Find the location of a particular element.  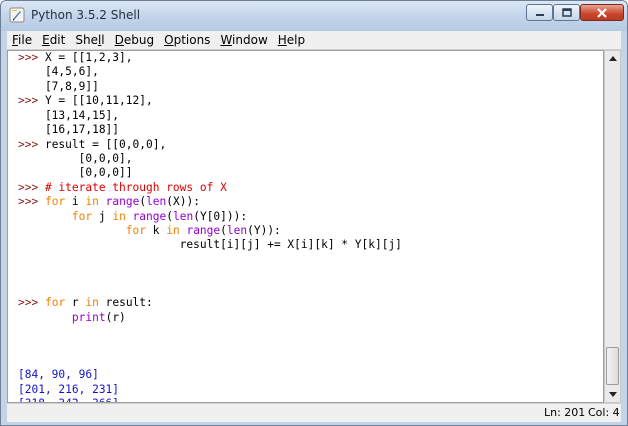

maximize-icon is located at coordinates (566, 12).